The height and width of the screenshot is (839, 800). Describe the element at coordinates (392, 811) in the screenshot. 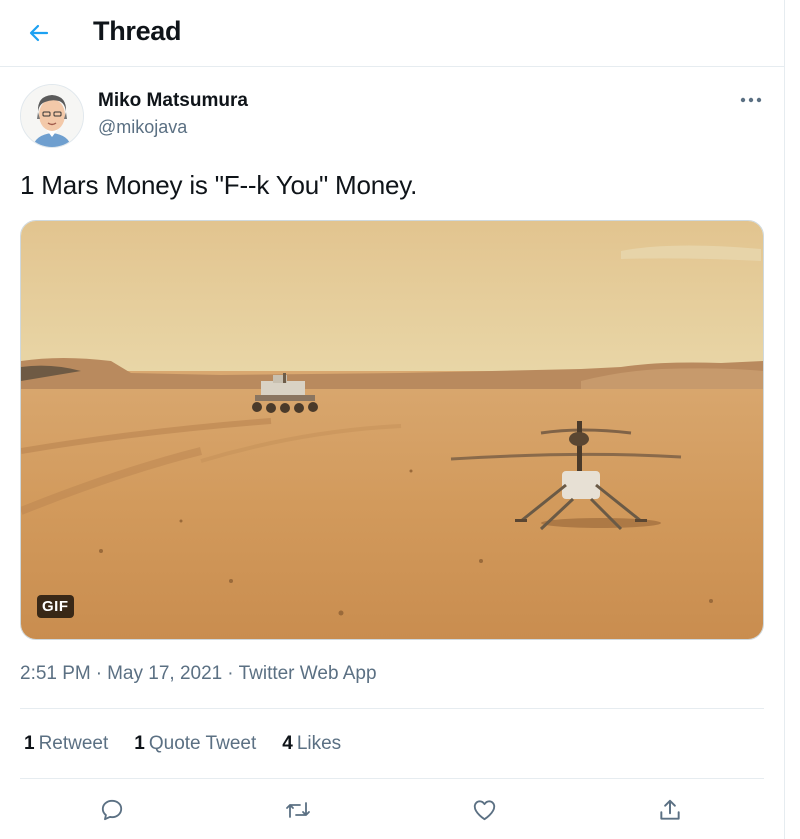

I see `tweet-actions` at that location.